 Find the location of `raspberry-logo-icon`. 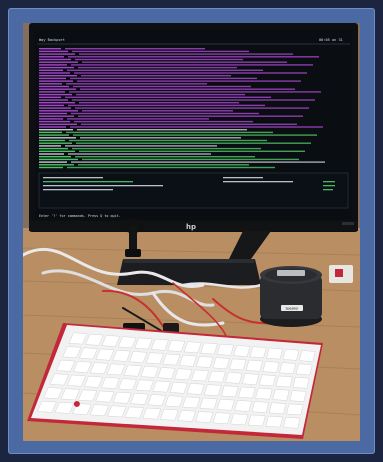

raspberry-logo-icon is located at coordinates (76, 403).